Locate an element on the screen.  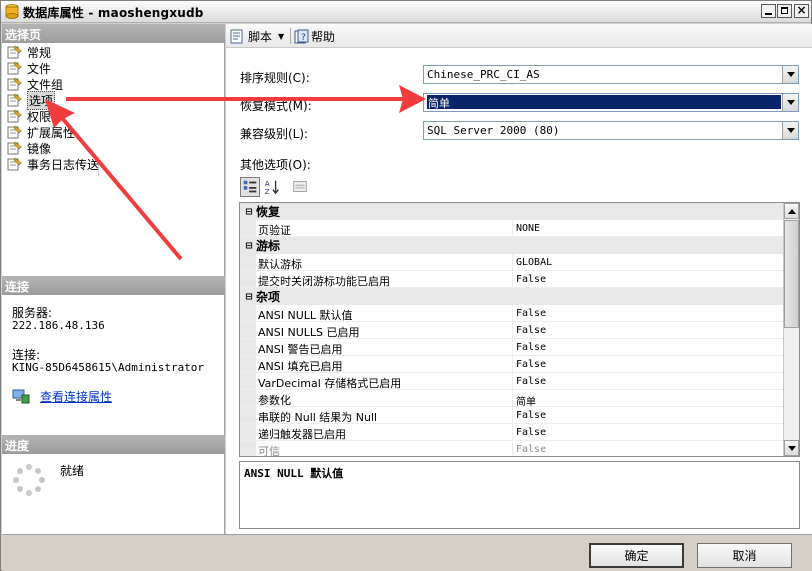
grid-row: 可信 False is located at coordinates (512, 448).